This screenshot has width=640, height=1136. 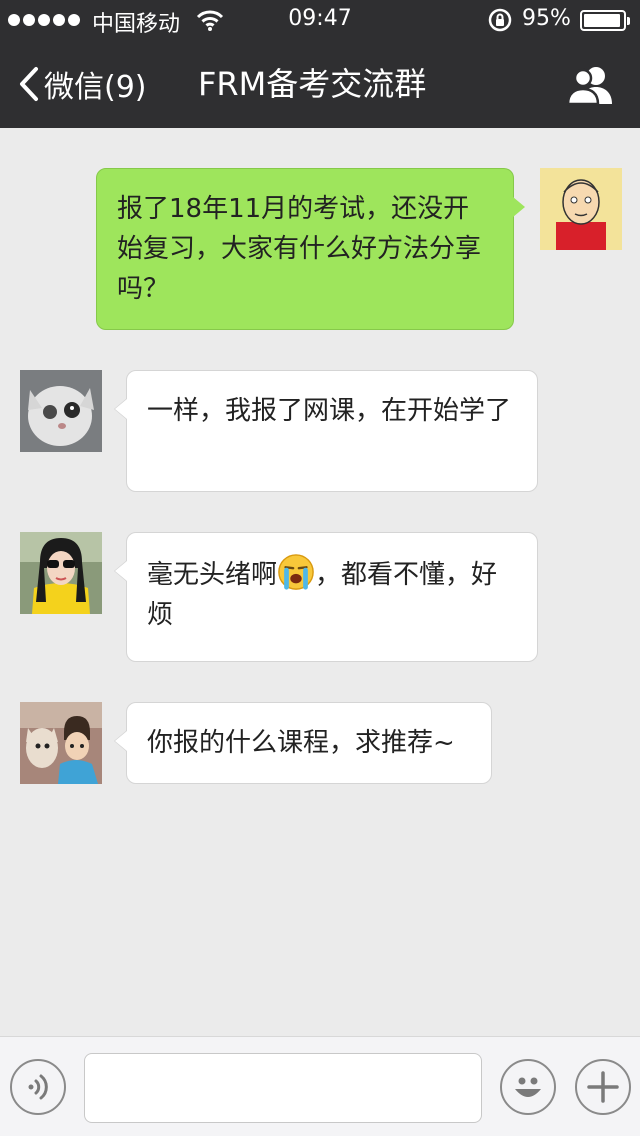 I want to click on plus-icon, so click(x=603, y=1087).